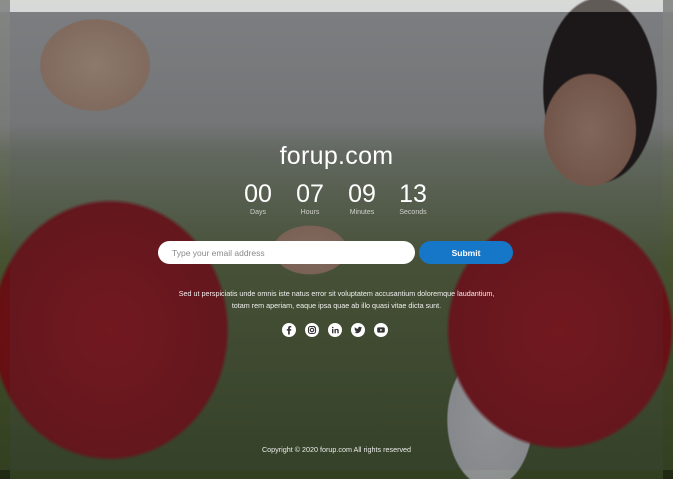 The width and height of the screenshot is (673, 479). I want to click on youtube-icon, so click(381, 330).